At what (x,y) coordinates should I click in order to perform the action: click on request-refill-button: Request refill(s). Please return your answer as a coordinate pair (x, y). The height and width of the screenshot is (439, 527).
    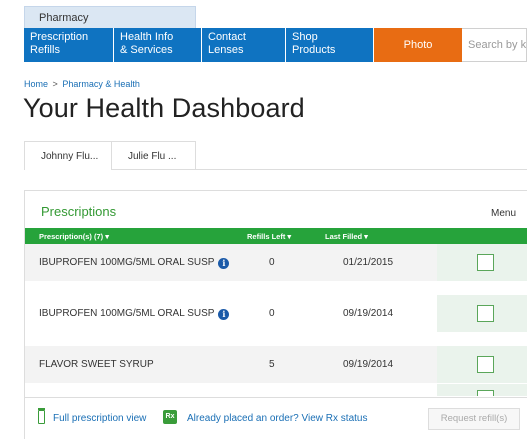
    Looking at the image, I should click on (474, 419).